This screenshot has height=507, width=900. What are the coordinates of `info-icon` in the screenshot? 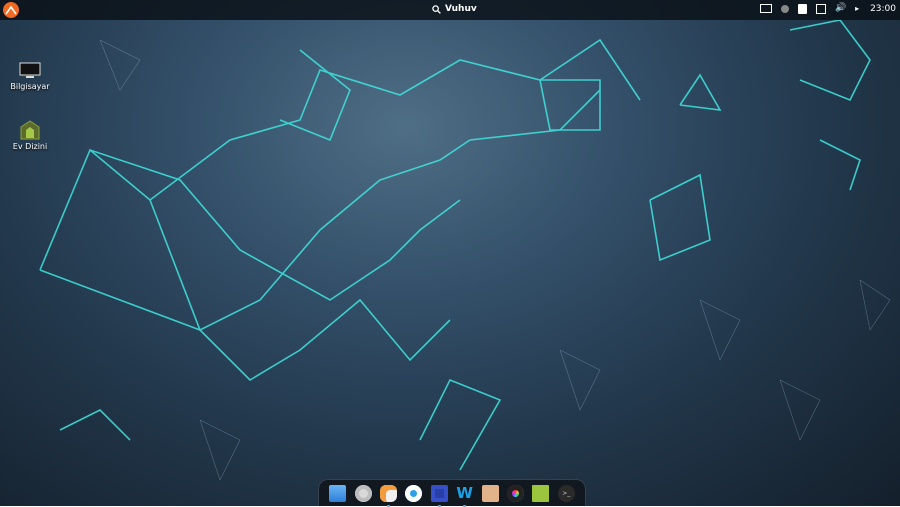 It's located at (785, 8).